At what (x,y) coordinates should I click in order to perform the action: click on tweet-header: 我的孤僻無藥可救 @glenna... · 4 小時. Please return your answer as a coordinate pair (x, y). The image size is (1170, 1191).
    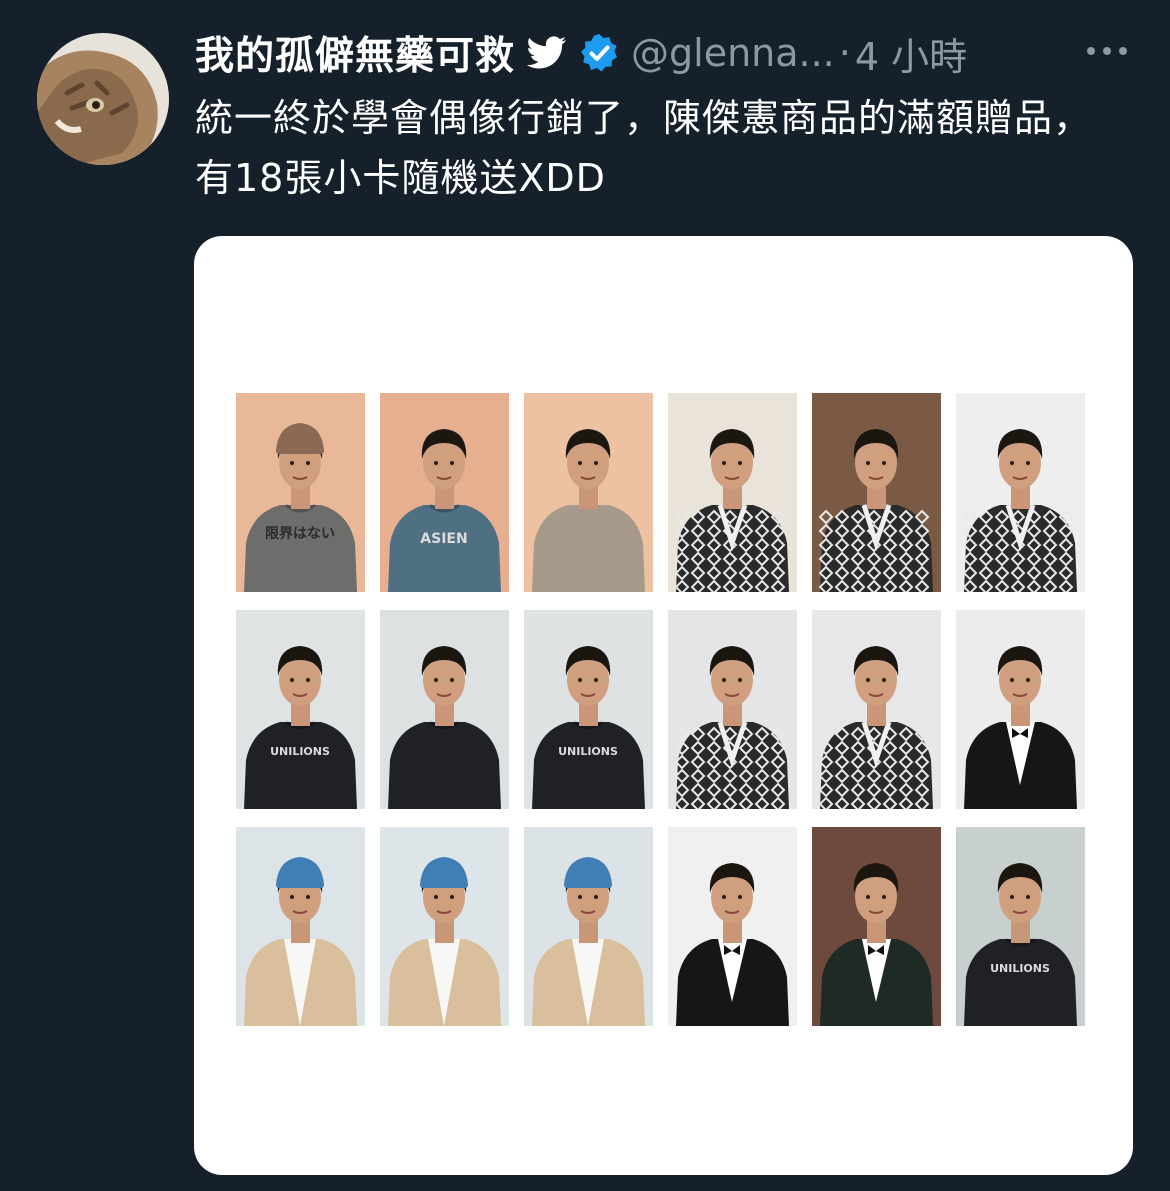
    Looking at the image, I should click on (670, 53).